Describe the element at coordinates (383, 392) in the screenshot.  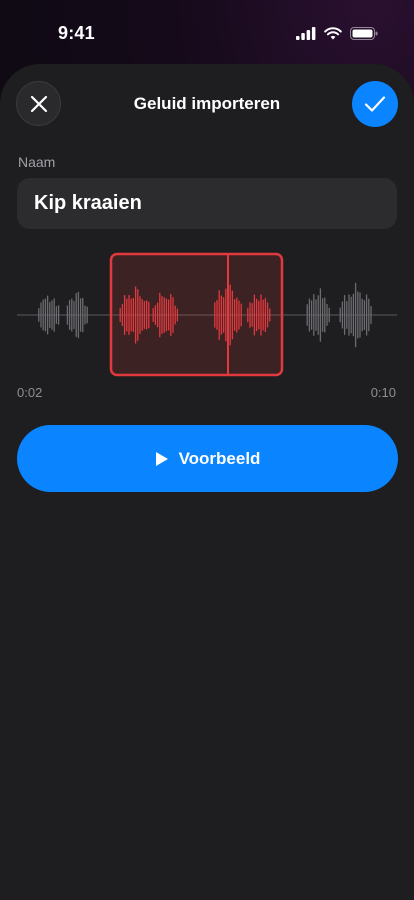
I see `trim-end-time: 0:10` at that location.